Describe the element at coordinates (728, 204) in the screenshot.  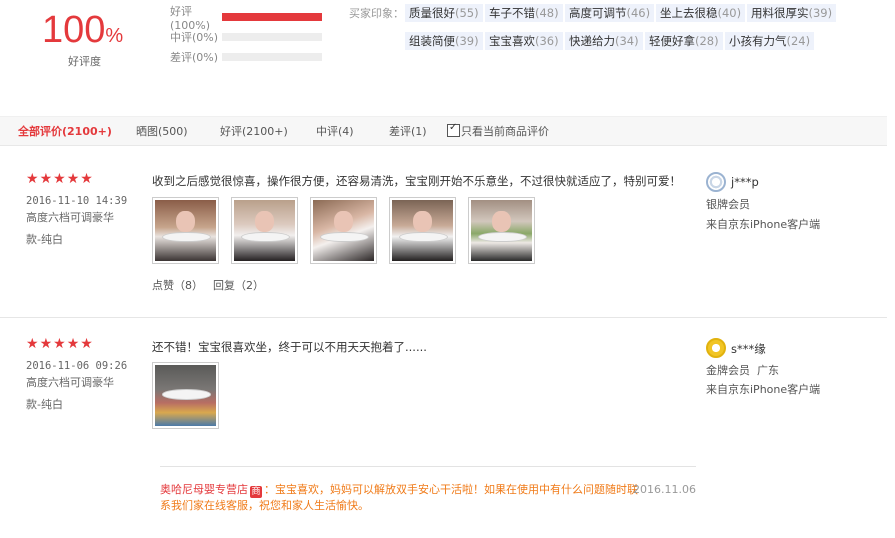
I see `member-level: 银牌会员` at that location.